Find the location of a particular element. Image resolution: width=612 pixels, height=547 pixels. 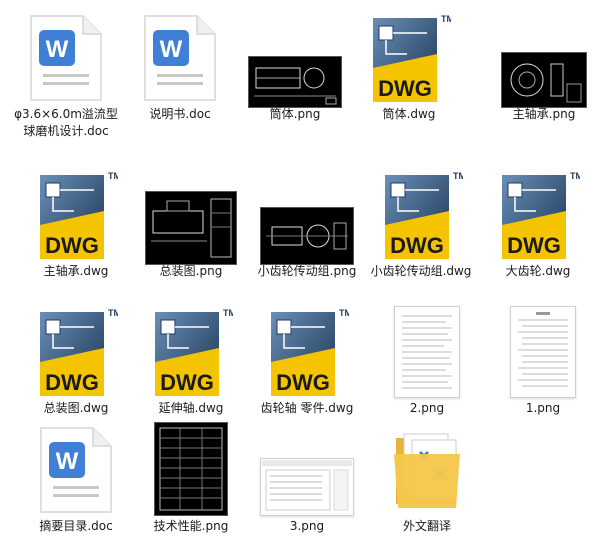

file-name: 主轴承.png is located at coordinates (544, 114).